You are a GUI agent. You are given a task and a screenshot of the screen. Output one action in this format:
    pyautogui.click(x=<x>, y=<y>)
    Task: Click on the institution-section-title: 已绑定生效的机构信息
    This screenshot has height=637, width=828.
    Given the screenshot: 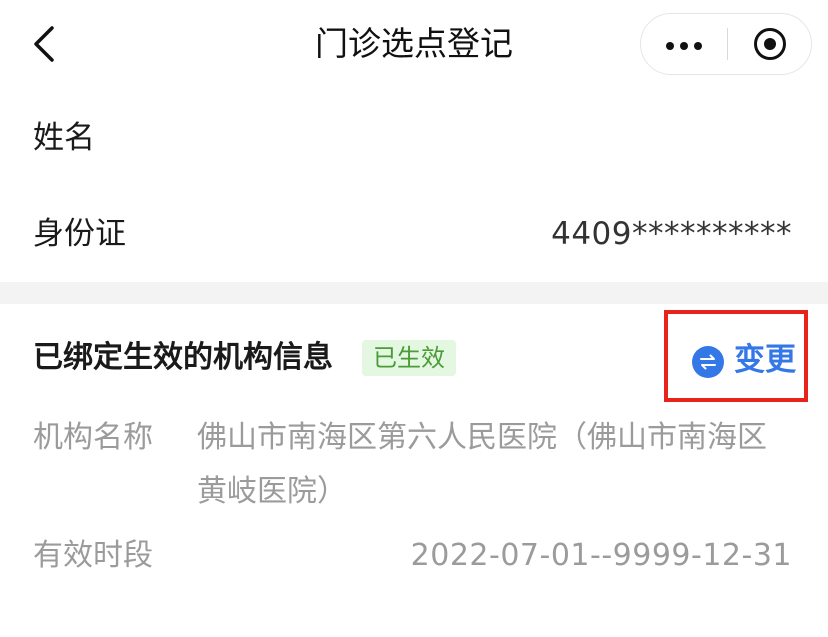 What is the action you would take?
    pyautogui.click(x=183, y=357)
    